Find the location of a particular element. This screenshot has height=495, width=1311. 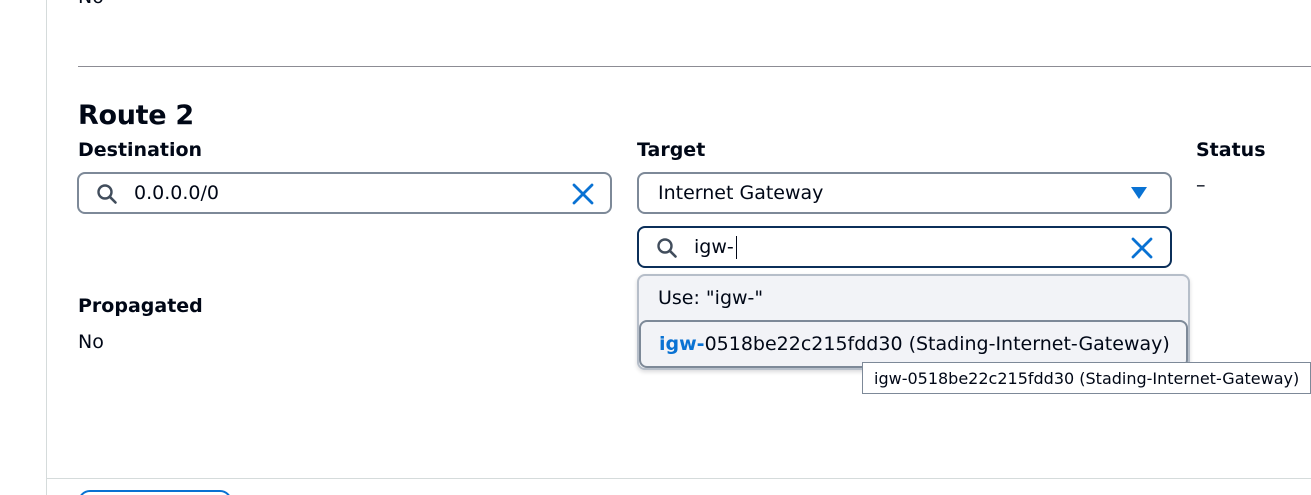

route-title: Route 2 is located at coordinates (136, 115).